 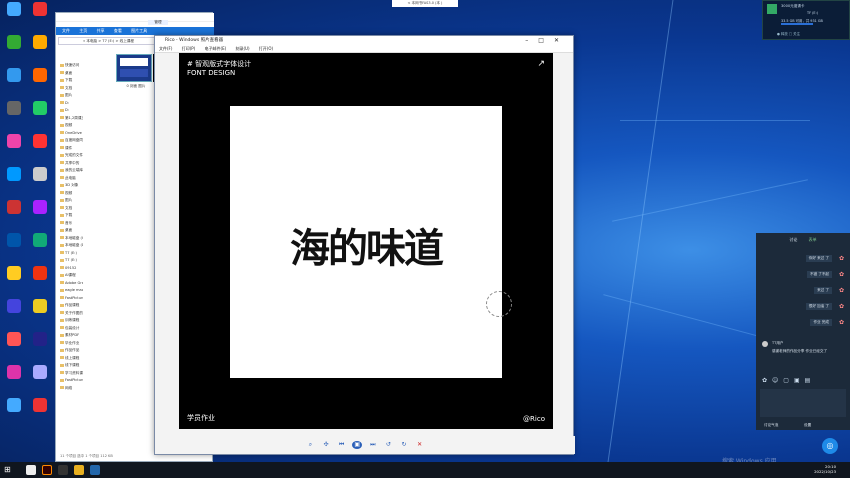 I want to click on chat-bubble-icon: ◎, so click(x=830, y=446).